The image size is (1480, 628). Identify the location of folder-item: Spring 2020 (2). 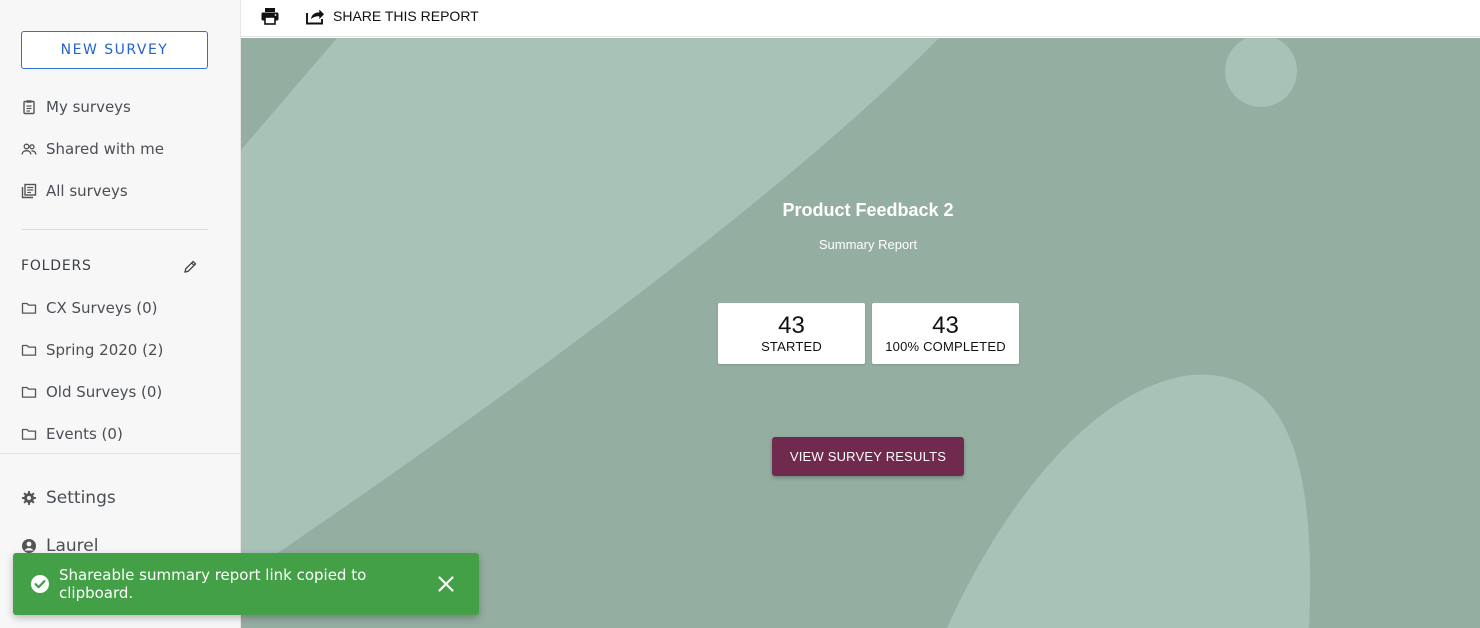
(92, 350).